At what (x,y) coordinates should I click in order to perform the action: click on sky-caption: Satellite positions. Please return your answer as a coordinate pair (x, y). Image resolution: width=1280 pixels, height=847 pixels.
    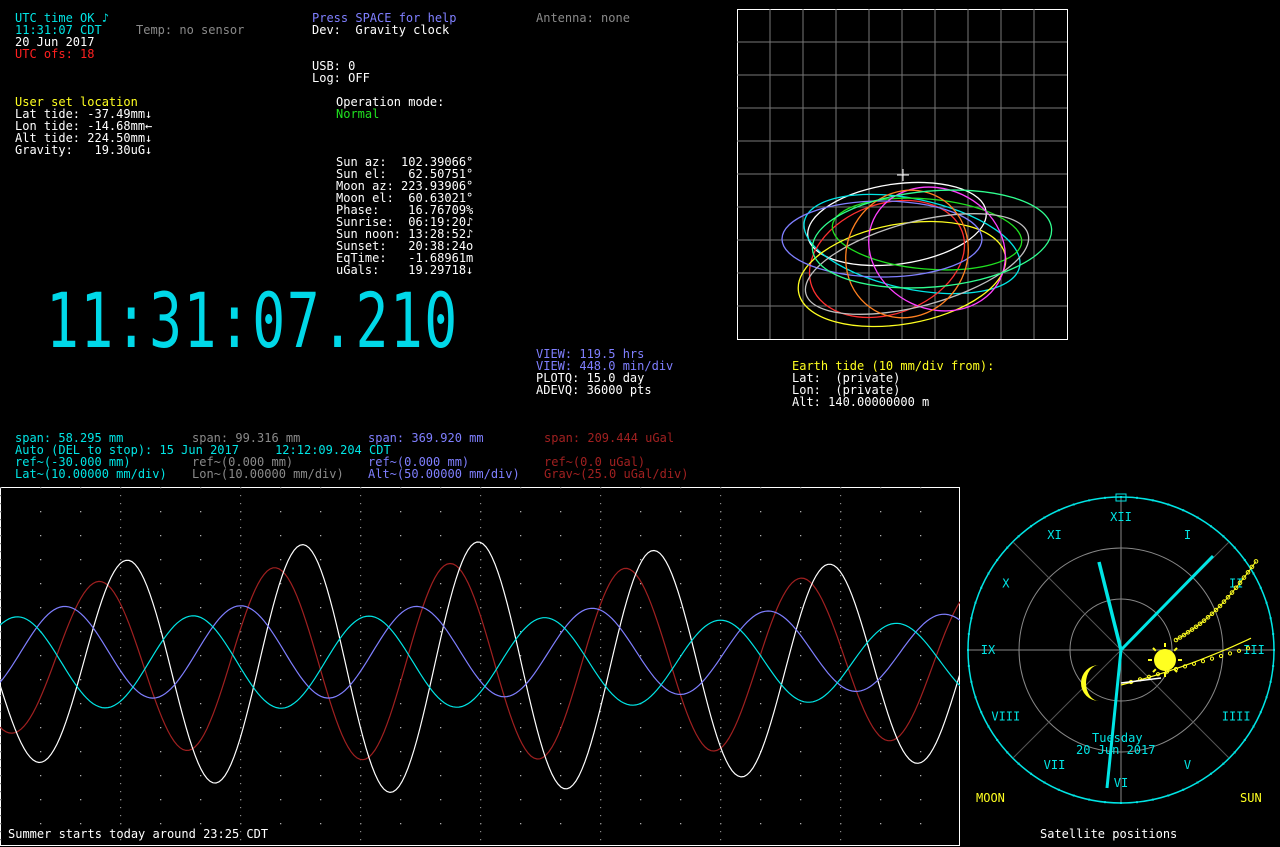
    Looking at the image, I should click on (1109, 834).